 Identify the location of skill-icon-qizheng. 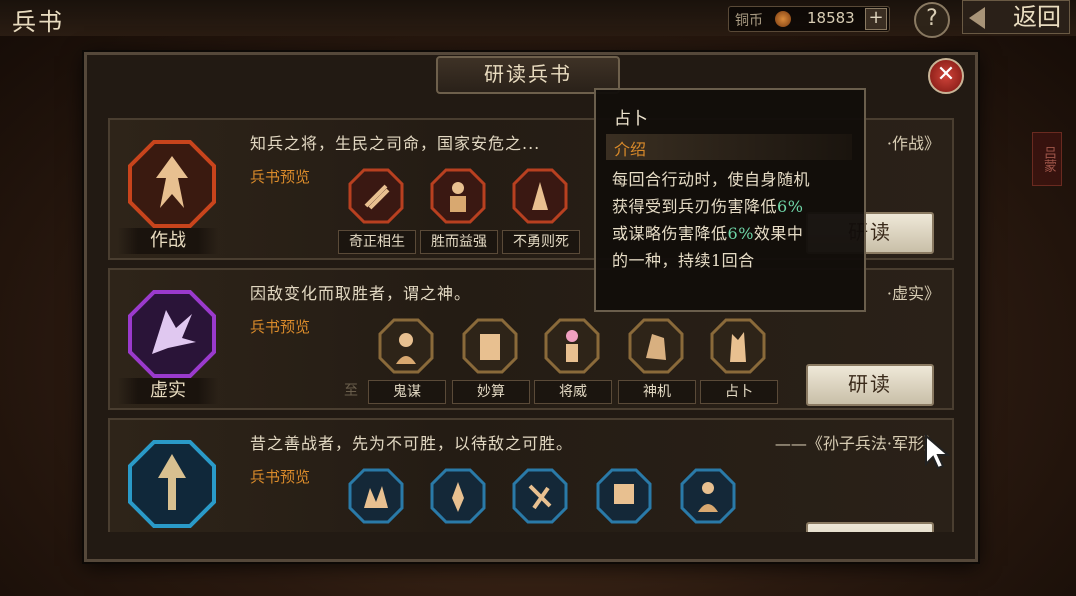
(376, 196).